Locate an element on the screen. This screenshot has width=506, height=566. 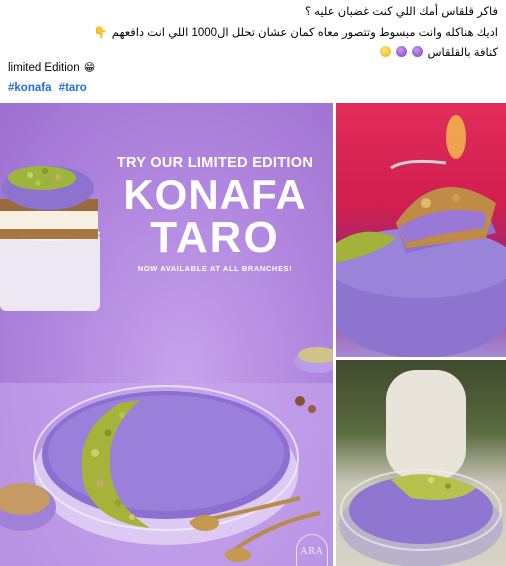
hashtags: #konafa #taro is located at coordinates (49, 88).